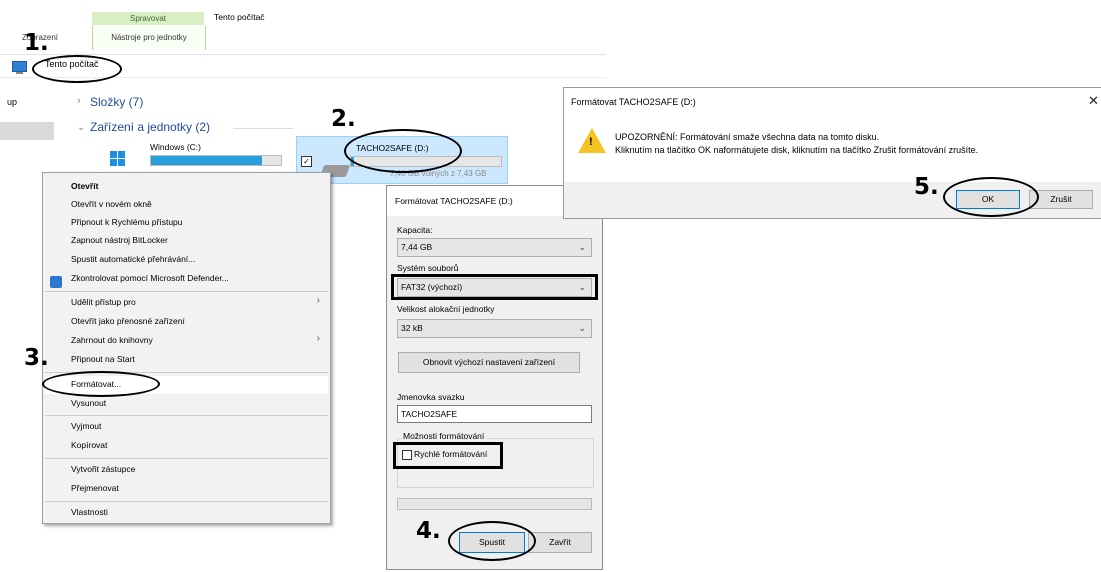 The width and height of the screenshot is (1101, 572). What do you see at coordinates (150, 127) in the screenshot?
I see `section-devices: Zařízení a jednotky (2)` at bounding box center [150, 127].